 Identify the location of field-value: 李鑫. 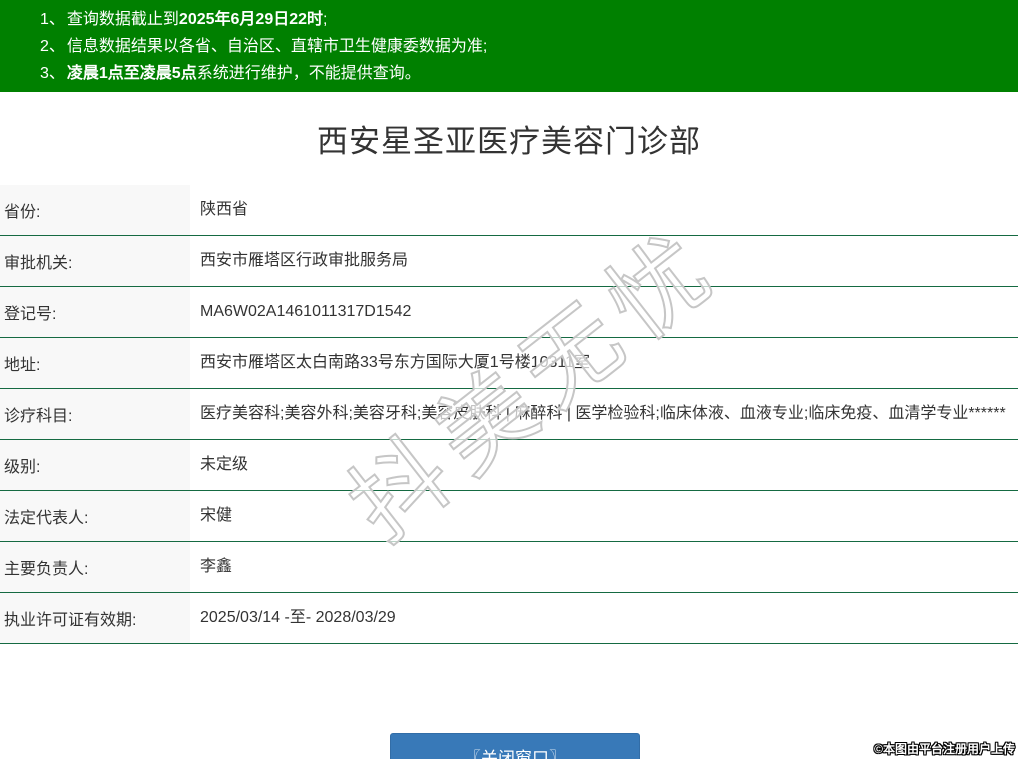
(604, 567).